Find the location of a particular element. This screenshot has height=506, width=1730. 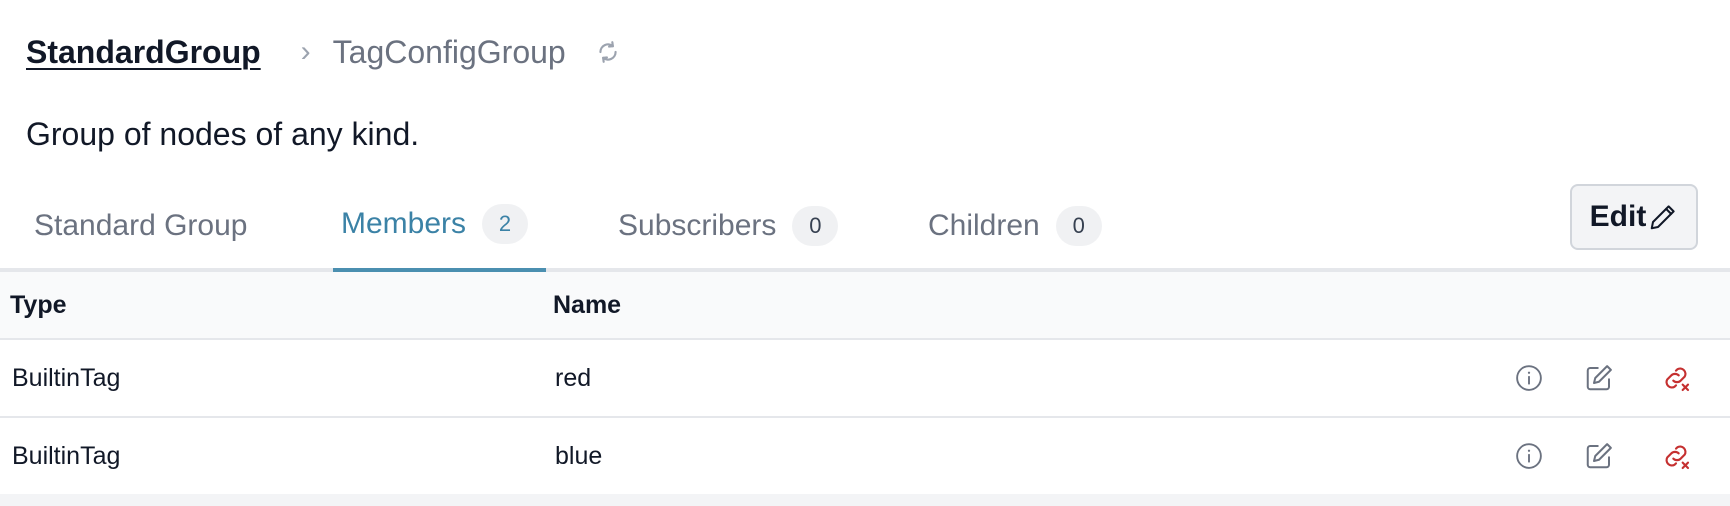

cell-name: blue is located at coordinates (579, 455).